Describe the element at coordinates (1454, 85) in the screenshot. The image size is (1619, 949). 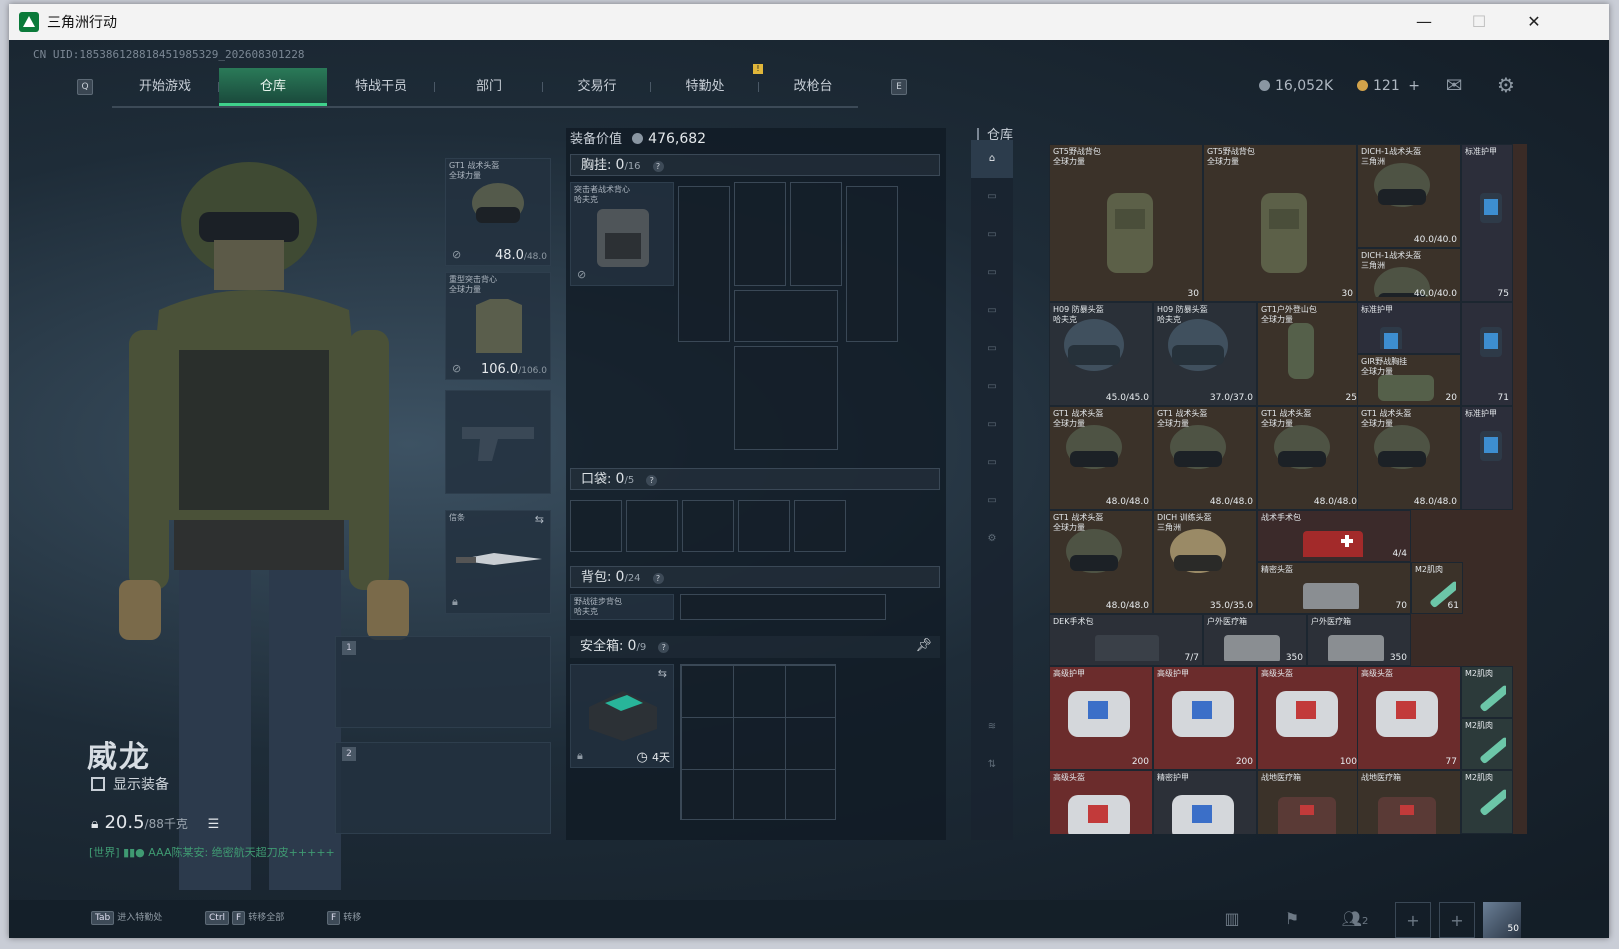
I see `mail-icon: ✉` at that location.